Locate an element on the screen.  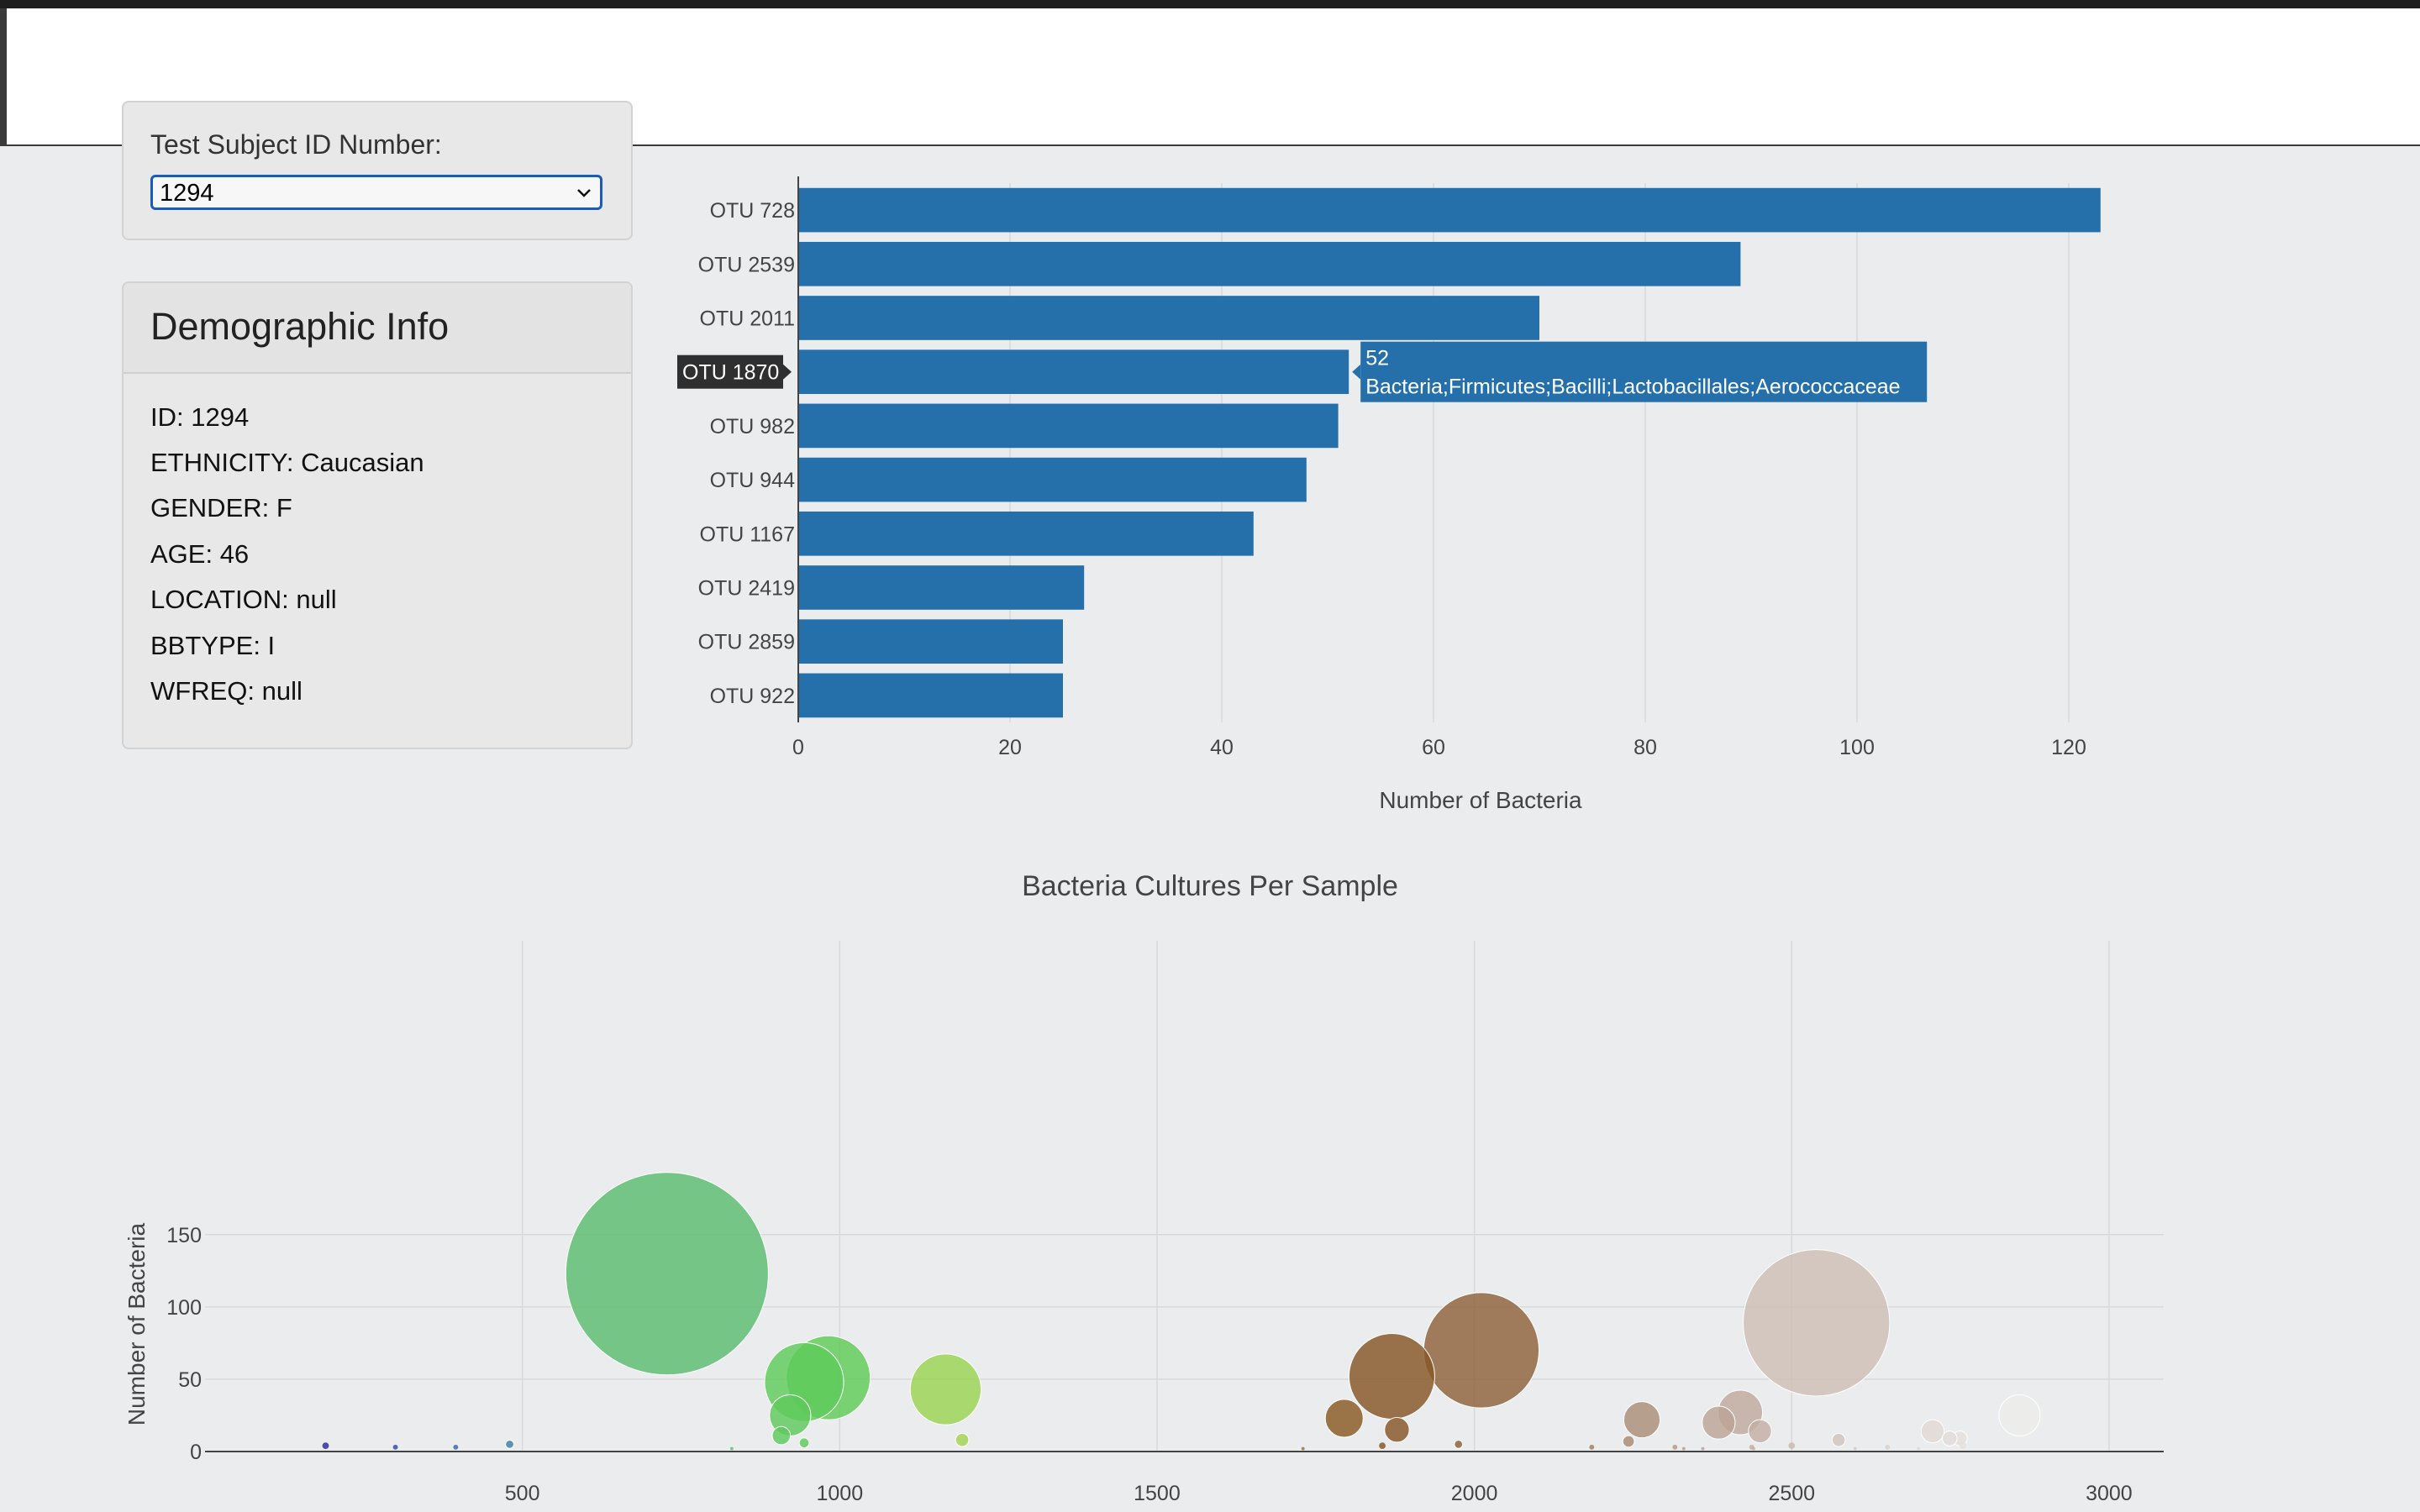
window-top-edge is located at coordinates (1210, 4).